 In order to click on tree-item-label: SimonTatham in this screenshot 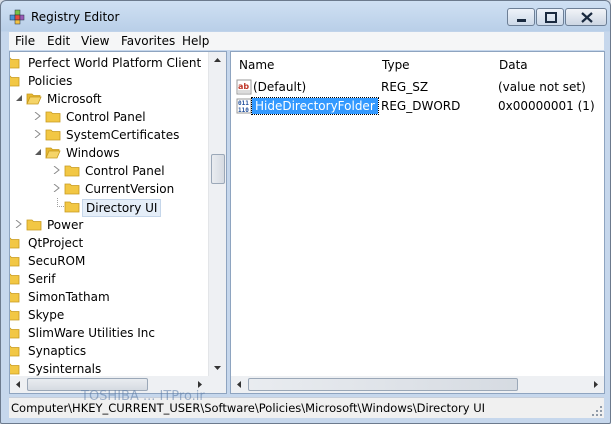, I will do `click(69, 297)`.